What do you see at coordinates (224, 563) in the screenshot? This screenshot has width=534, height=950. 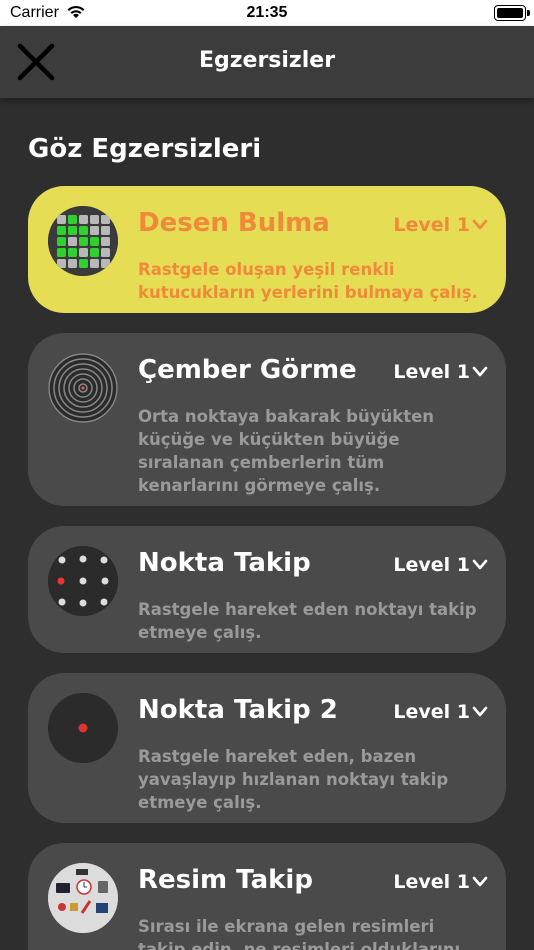 I see `exercise-name: Nokta Takip` at bounding box center [224, 563].